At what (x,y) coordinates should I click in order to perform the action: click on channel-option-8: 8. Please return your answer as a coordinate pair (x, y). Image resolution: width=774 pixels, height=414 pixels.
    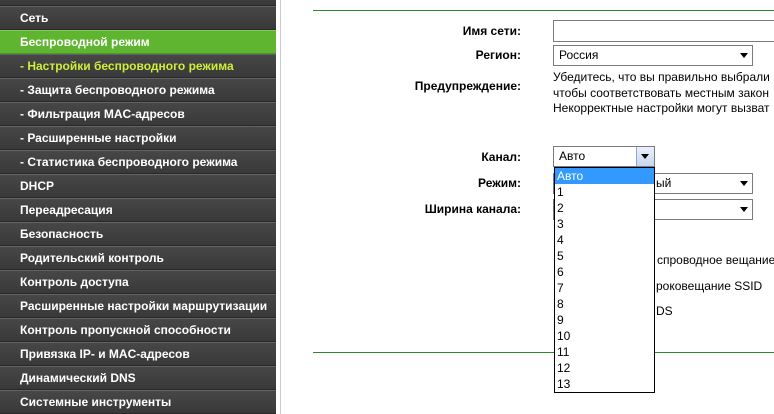
    Looking at the image, I should click on (604, 304).